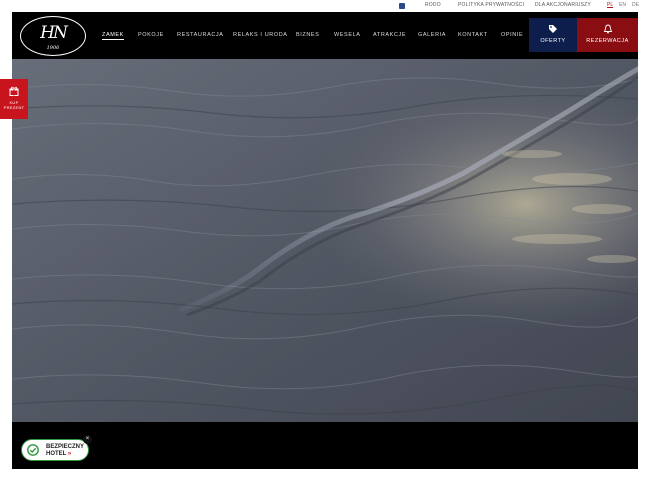 The width and height of the screenshot is (650, 481). Describe the element at coordinates (473, 35) in the screenshot. I see `nav-item-kontakt: KONTAKT` at that location.